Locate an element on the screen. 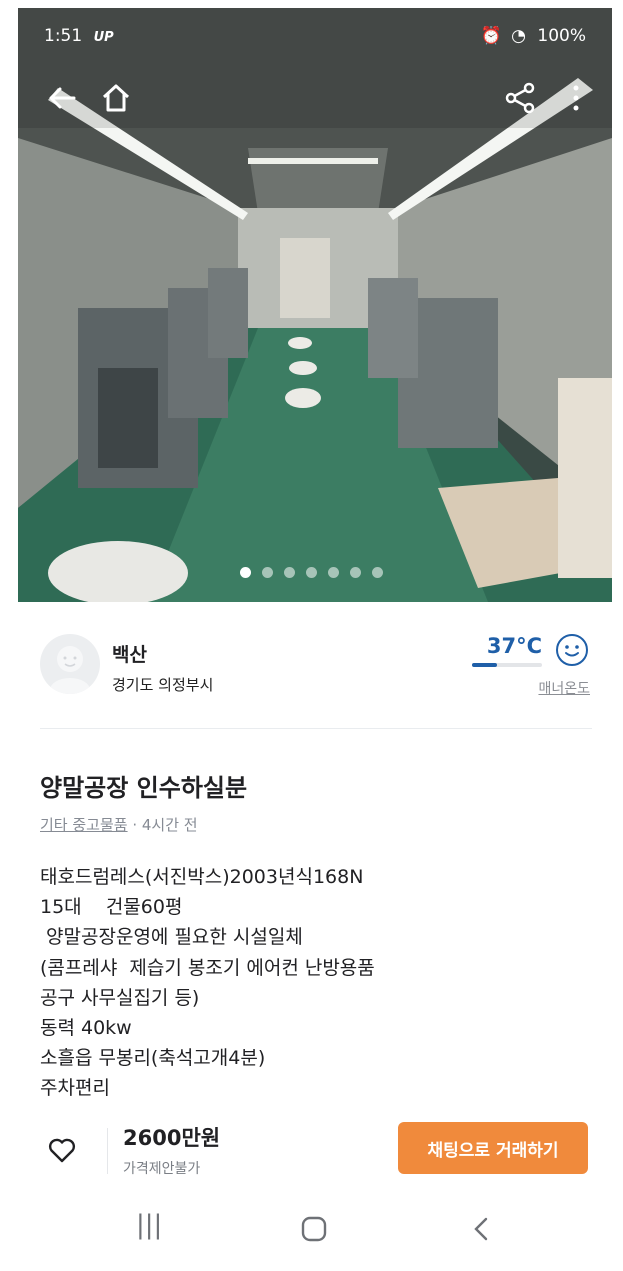 The width and height of the screenshot is (623, 1271). seller-nickname: 백산 is located at coordinates (129, 653).